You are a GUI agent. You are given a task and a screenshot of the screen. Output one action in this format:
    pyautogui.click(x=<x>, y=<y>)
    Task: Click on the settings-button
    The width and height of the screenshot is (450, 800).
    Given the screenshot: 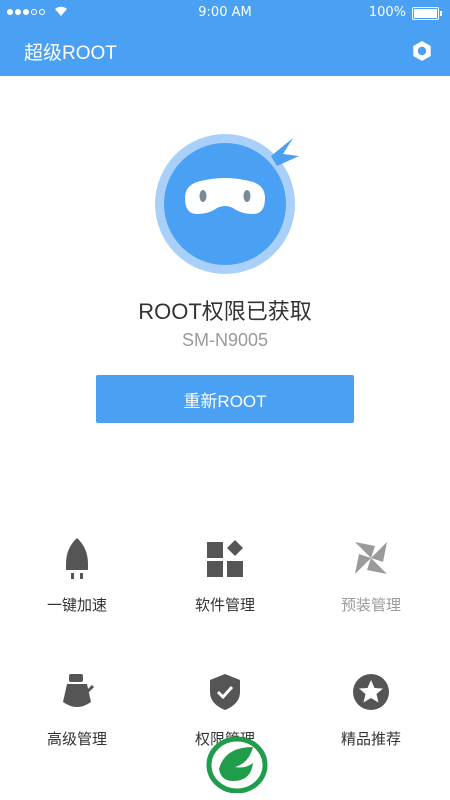 What is the action you would take?
    pyautogui.click(x=422, y=51)
    